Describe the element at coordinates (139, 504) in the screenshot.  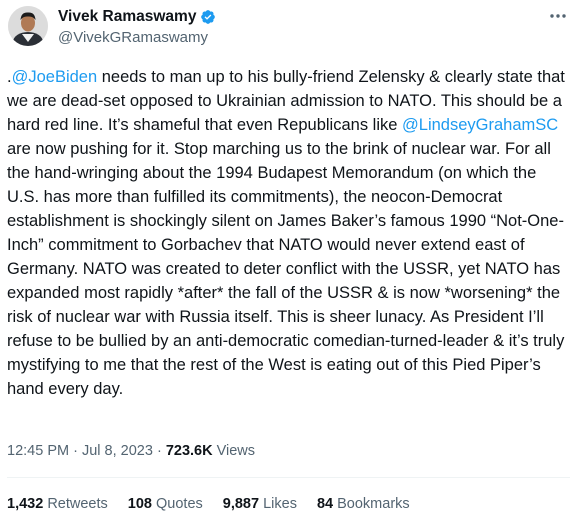
I see `quotes-count: 108` at that location.